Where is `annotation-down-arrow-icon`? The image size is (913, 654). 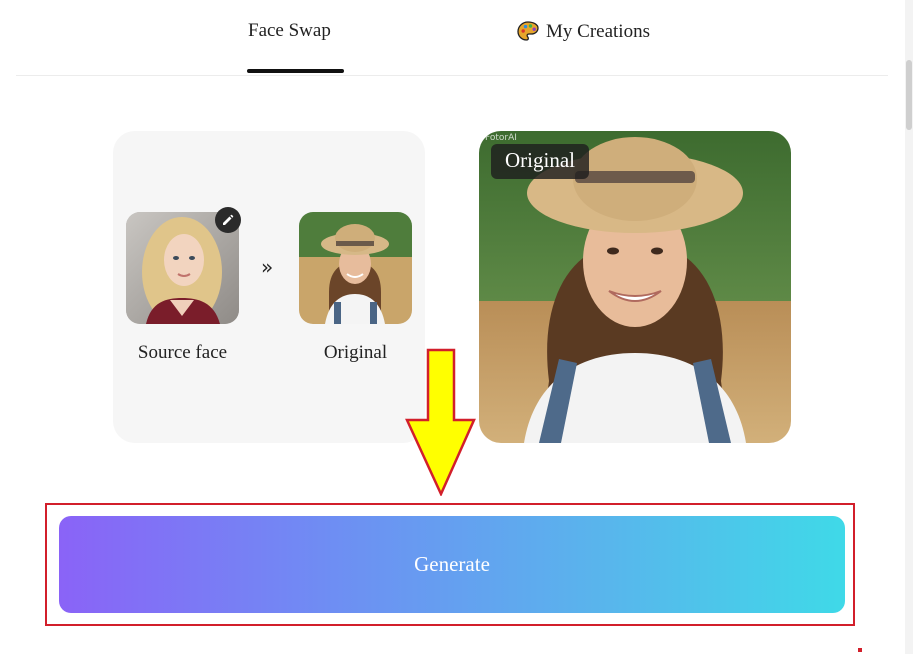 annotation-down-arrow-icon is located at coordinates (440, 422).